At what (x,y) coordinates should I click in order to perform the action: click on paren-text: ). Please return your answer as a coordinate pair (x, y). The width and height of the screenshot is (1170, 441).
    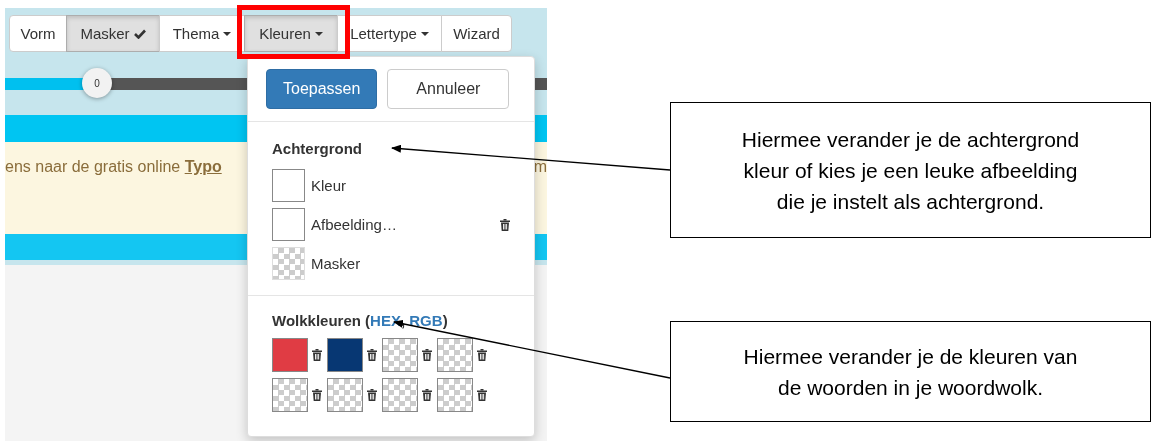
    Looking at the image, I should click on (445, 320).